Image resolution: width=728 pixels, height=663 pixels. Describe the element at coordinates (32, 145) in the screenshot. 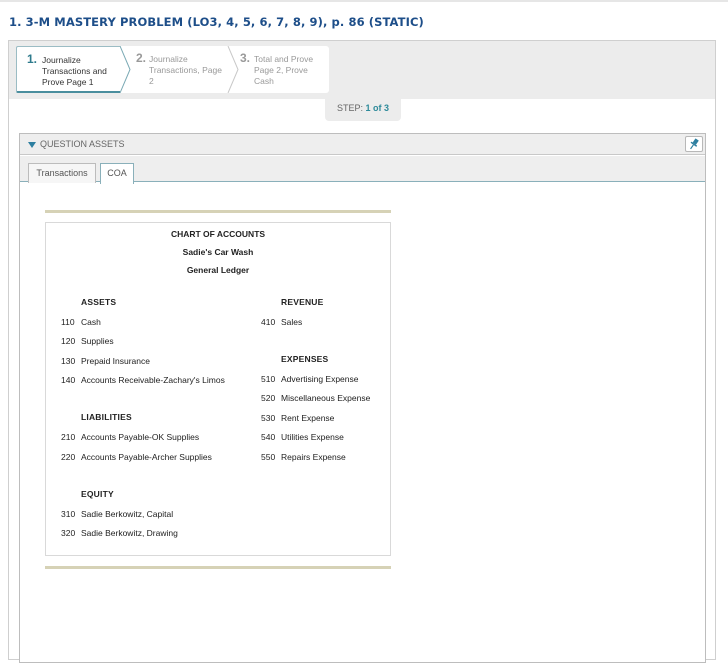

I see `collapse-triangle-icon` at that location.